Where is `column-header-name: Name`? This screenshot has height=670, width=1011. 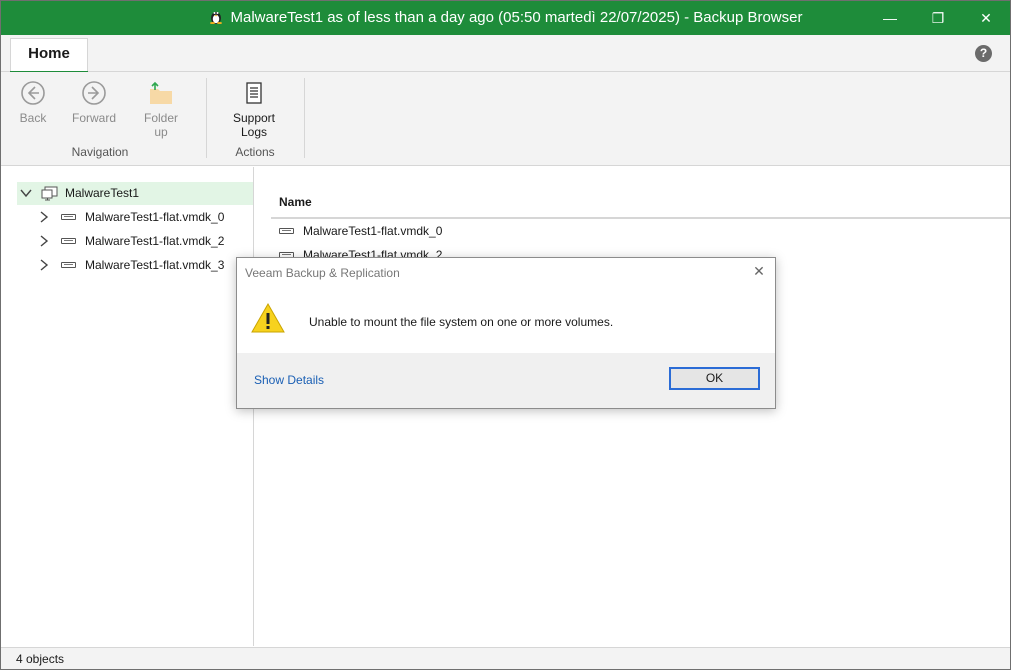 column-header-name: Name is located at coordinates (640, 205).